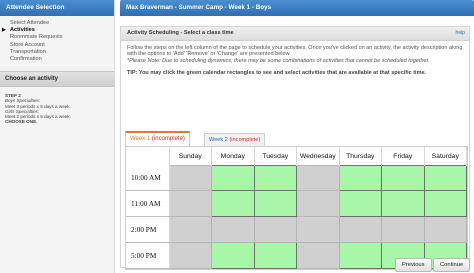  What do you see at coordinates (4, 30) in the screenshot?
I see `current-step-arrow-icon: ▶` at bounding box center [4, 30].